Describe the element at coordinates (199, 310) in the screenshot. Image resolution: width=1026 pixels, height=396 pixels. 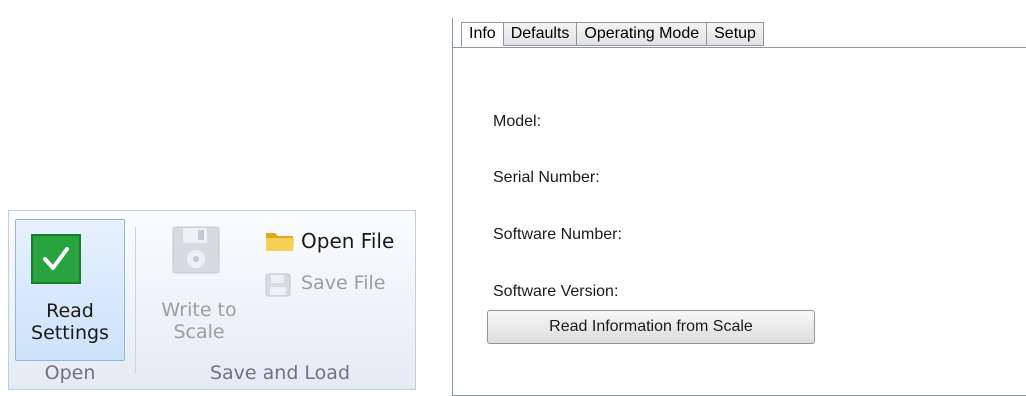
I see `write-to-scale-line1: Write to` at that location.